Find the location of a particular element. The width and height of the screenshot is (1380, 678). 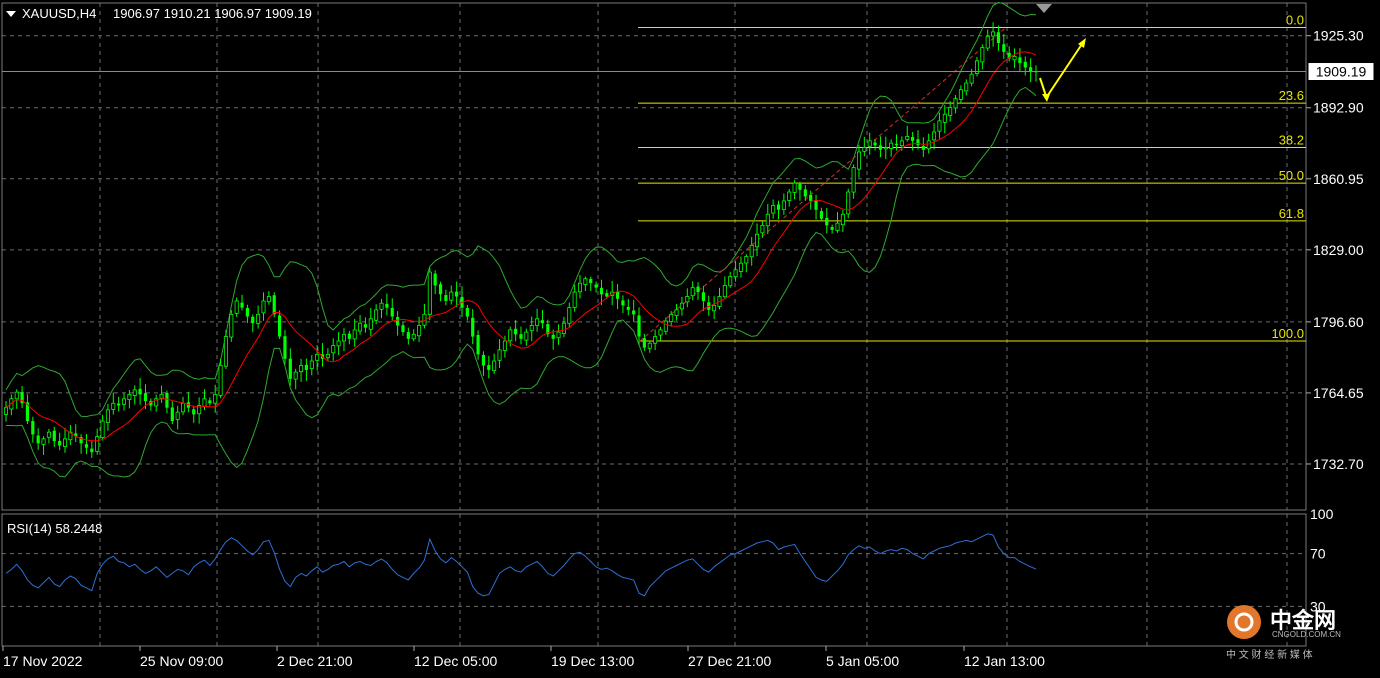

rsi-tick-label: 100 is located at coordinates (1322, 514).